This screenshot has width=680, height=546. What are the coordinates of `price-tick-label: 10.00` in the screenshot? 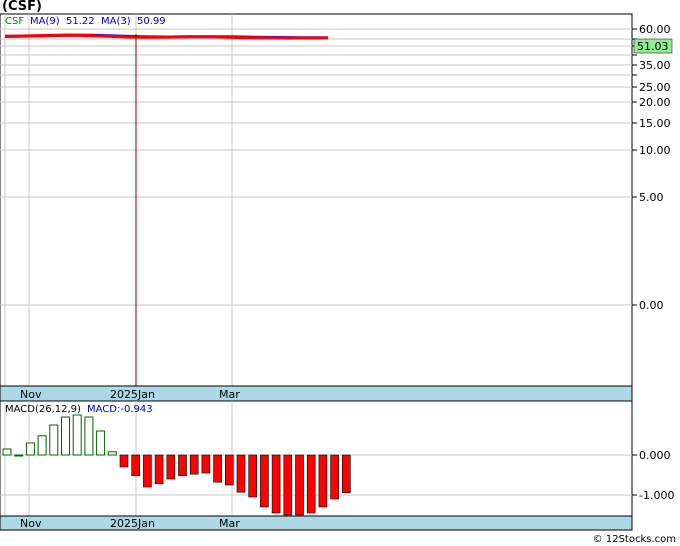 It's located at (655, 150).